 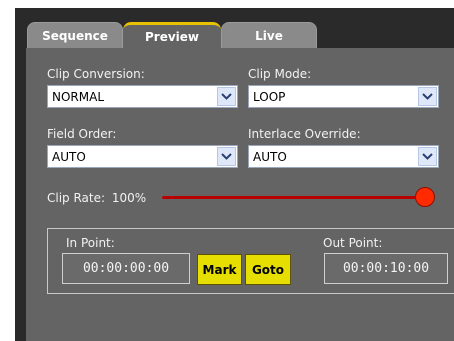 I want to click on tab-preview: Preview, so click(x=172, y=35).